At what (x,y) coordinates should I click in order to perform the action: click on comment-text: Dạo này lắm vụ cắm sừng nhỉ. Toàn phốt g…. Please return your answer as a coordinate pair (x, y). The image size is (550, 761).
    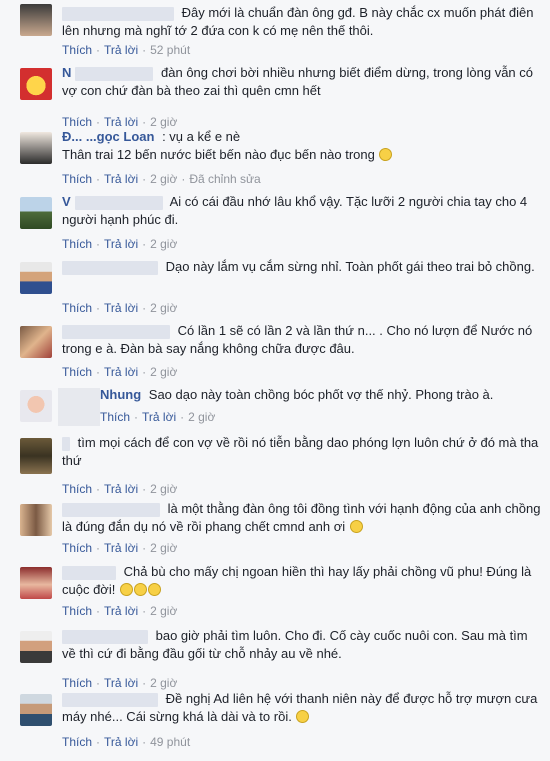
    Looking at the image, I should click on (350, 266).